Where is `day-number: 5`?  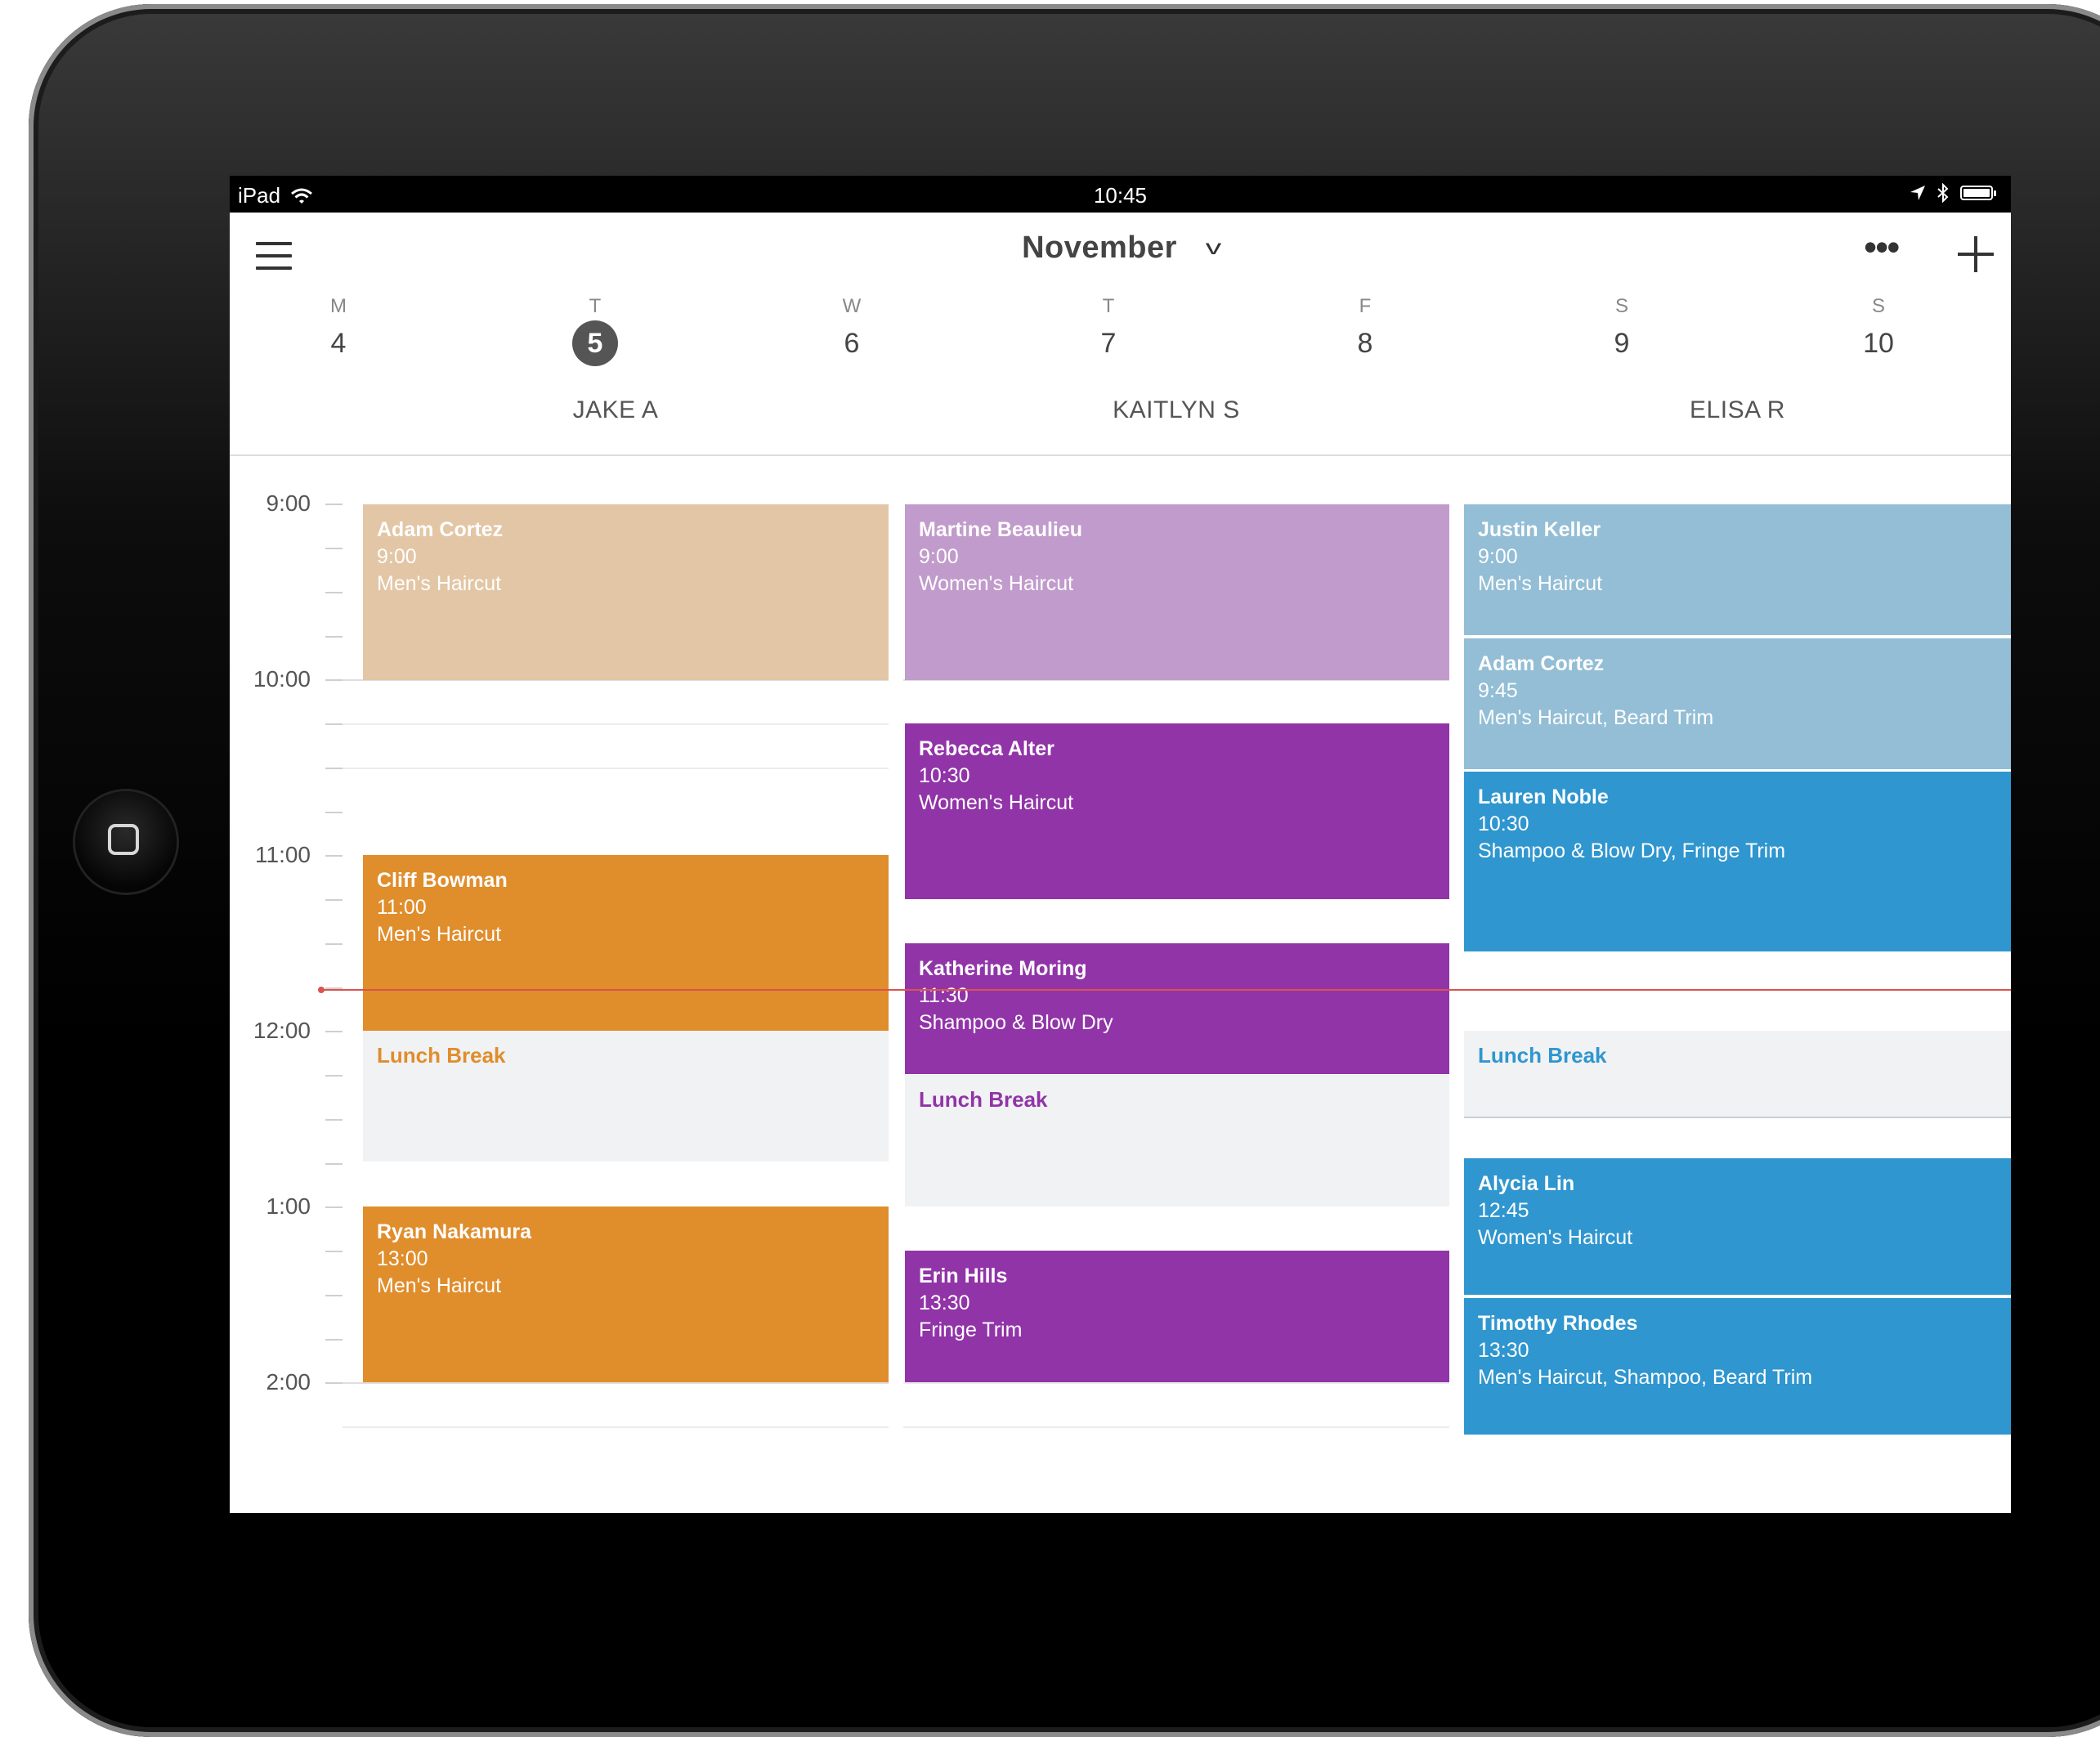
day-number: 5 is located at coordinates (595, 343).